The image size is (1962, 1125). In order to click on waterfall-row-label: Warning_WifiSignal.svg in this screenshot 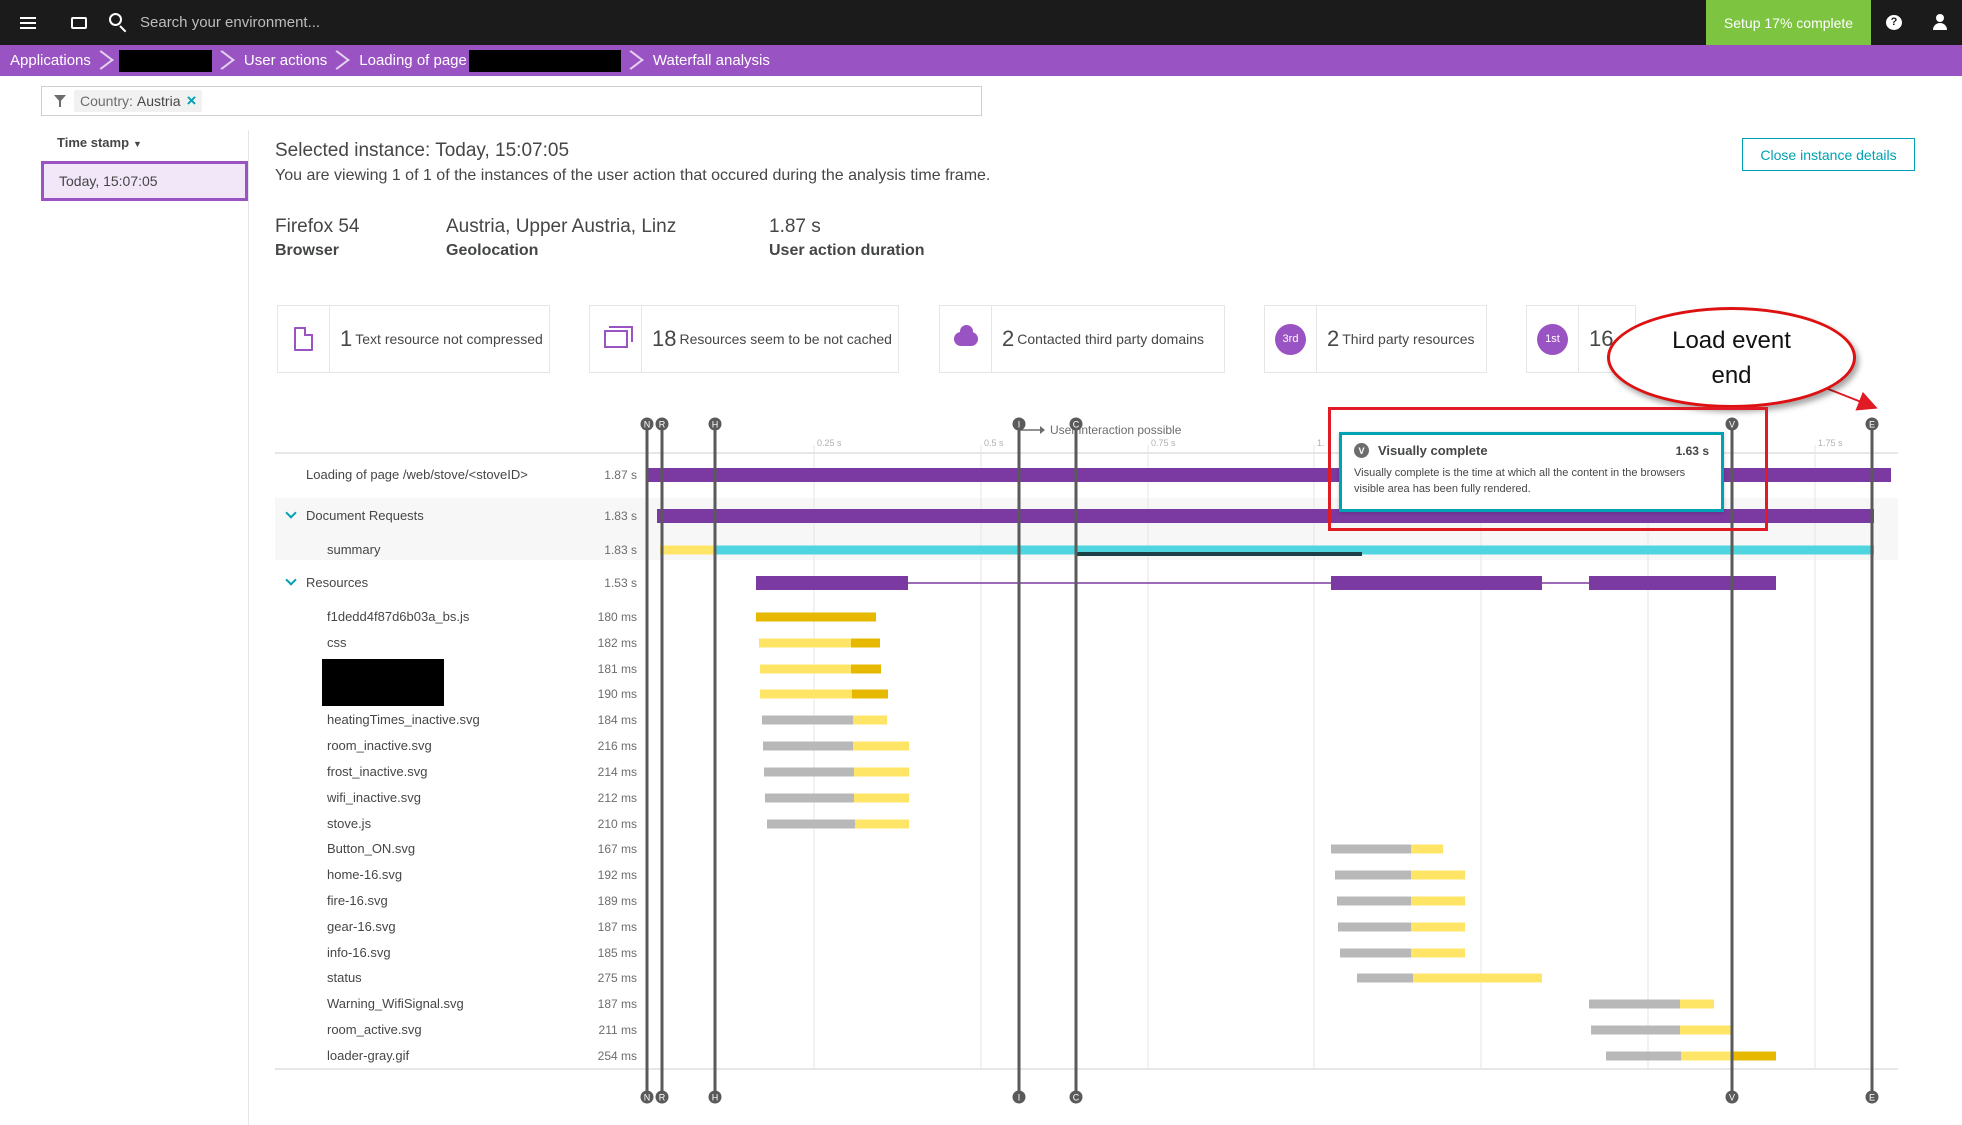, I will do `click(395, 1003)`.